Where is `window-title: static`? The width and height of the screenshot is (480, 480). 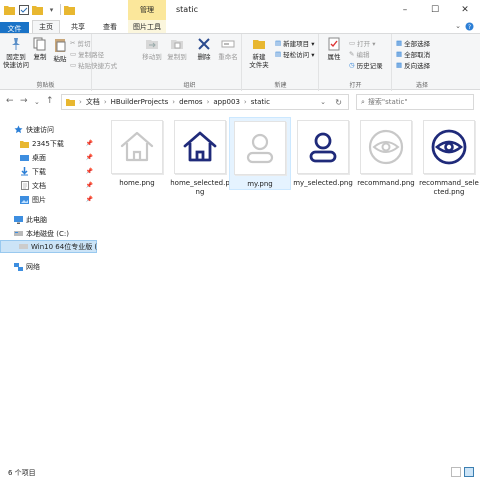 window-title: static is located at coordinates (187, 9).